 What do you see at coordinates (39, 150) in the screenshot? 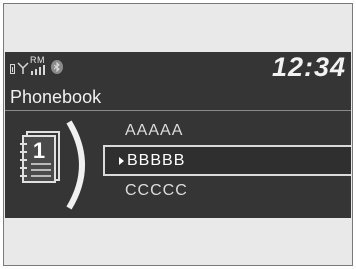
I see `page-number: 1` at bounding box center [39, 150].